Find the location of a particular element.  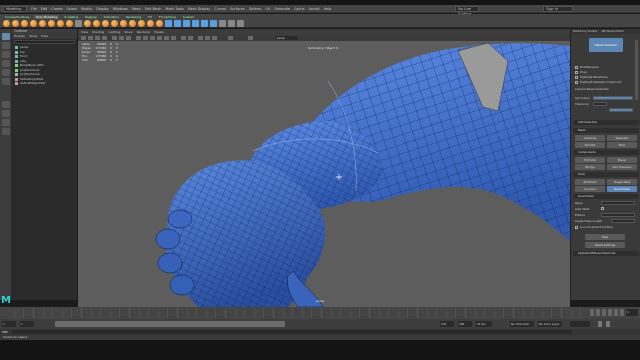

go-to-end-icon is located at coordinates (622, 312).